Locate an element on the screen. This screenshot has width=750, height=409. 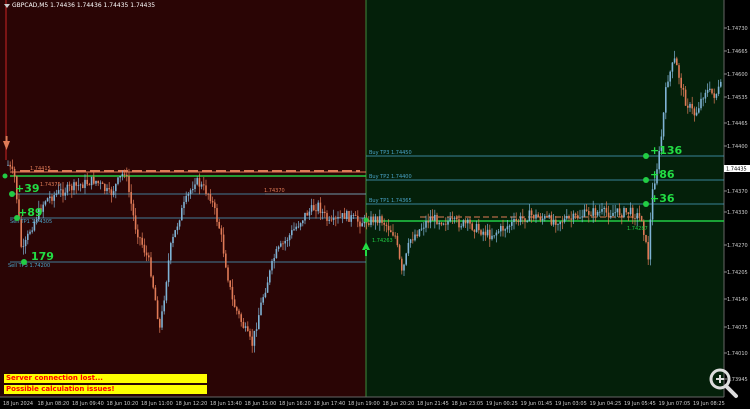
pip-label-r2: +86 is located at coordinates (662, 174).